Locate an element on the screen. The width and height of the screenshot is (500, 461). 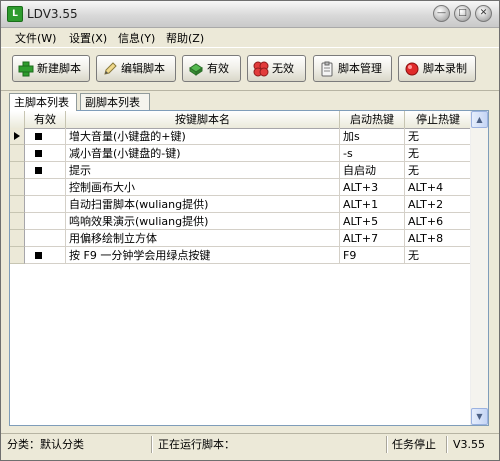
new-script-label: 新建脚本 is located at coordinates (59, 68).